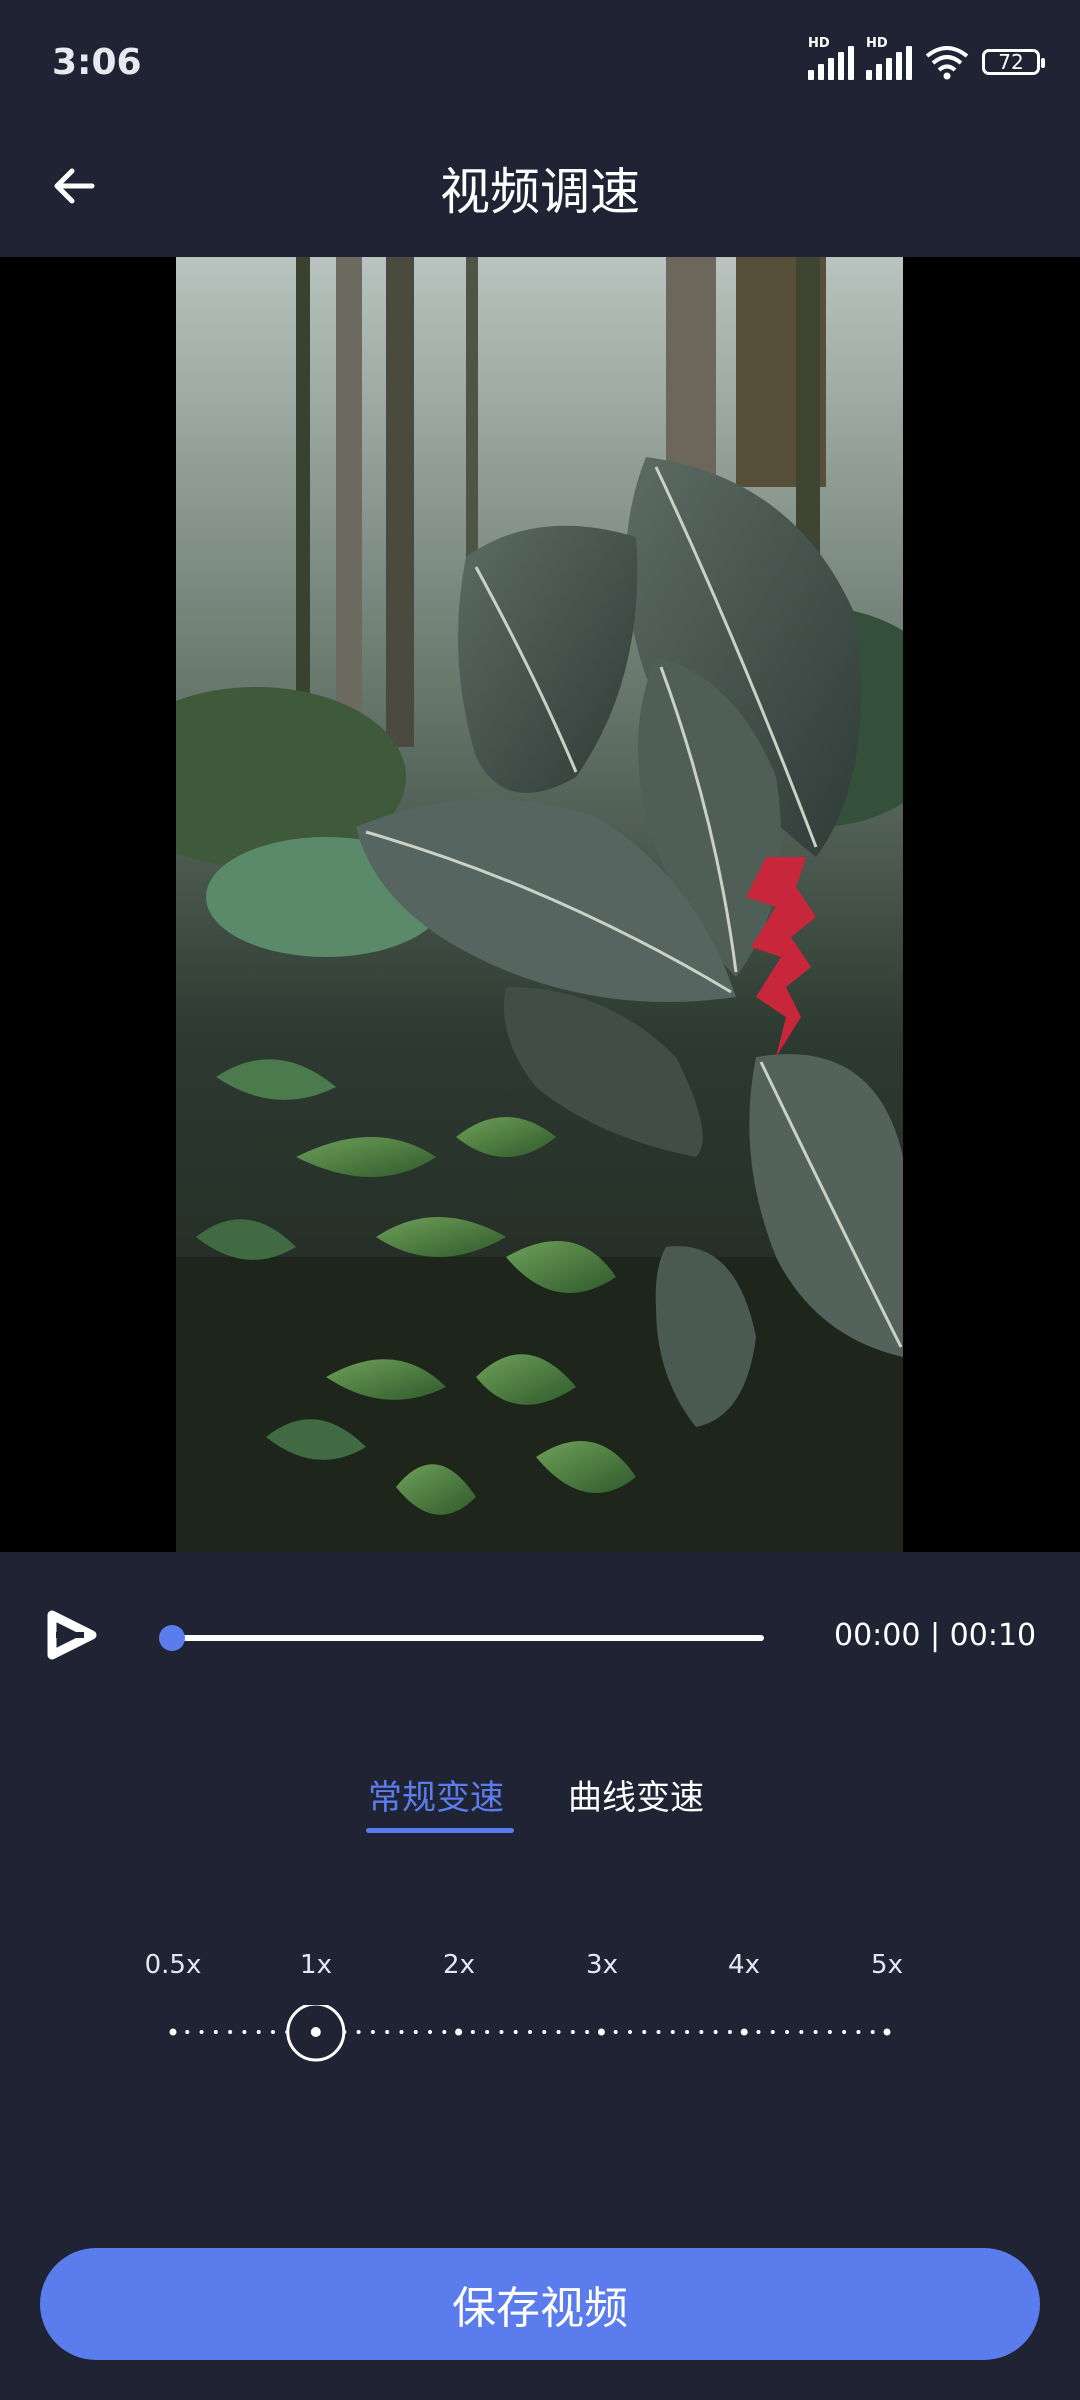 Image resolution: width=1080 pixels, height=2400 pixels. I want to click on speed-label-1x: 1x, so click(316, 1965).